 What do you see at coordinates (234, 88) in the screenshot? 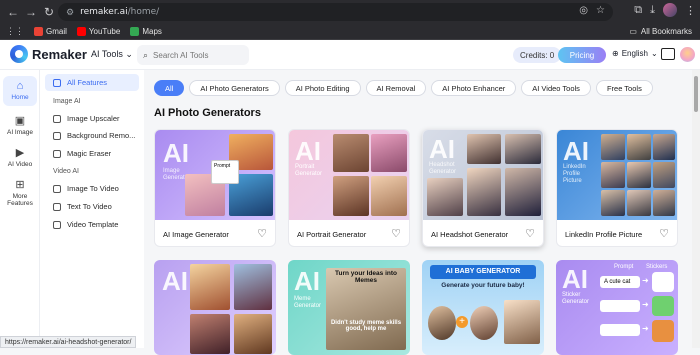
I see `chip-photo-generators: AI Photo Generators` at bounding box center [234, 88].